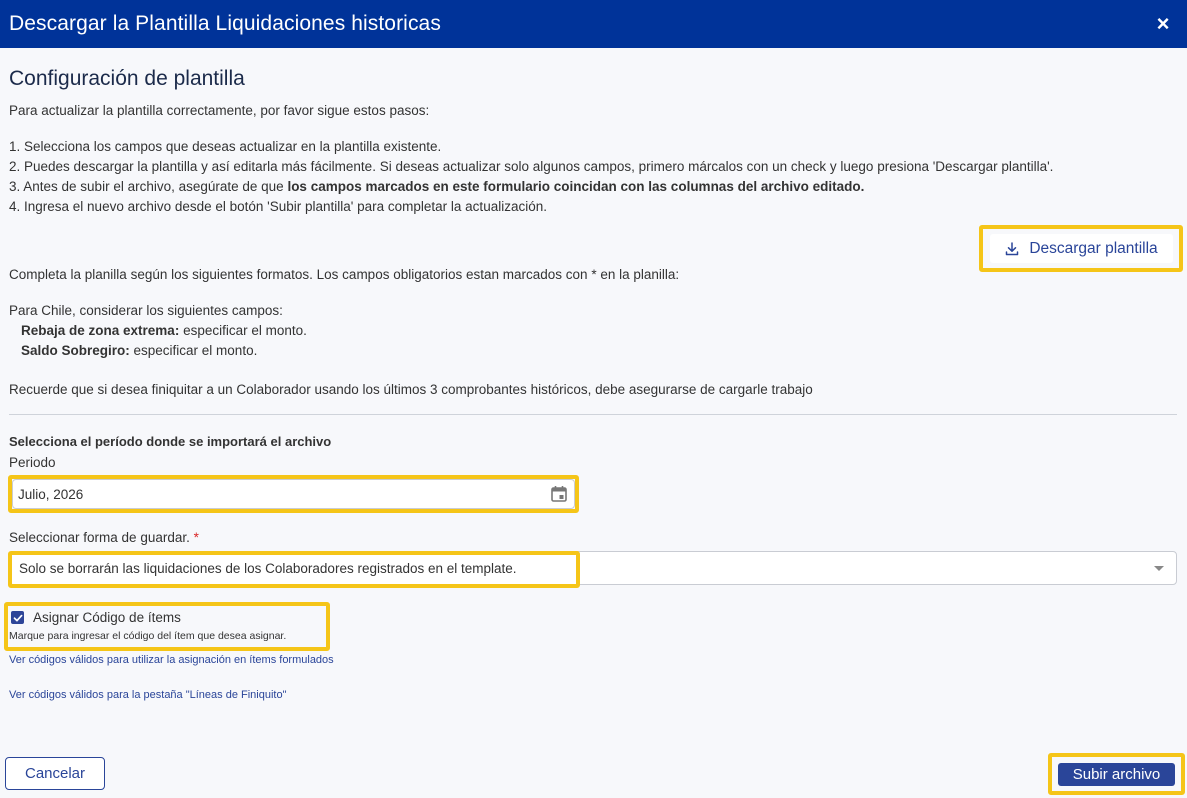  What do you see at coordinates (293, 494) in the screenshot?
I see `period-input: Julio, 2026` at bounding box center [293, 494].